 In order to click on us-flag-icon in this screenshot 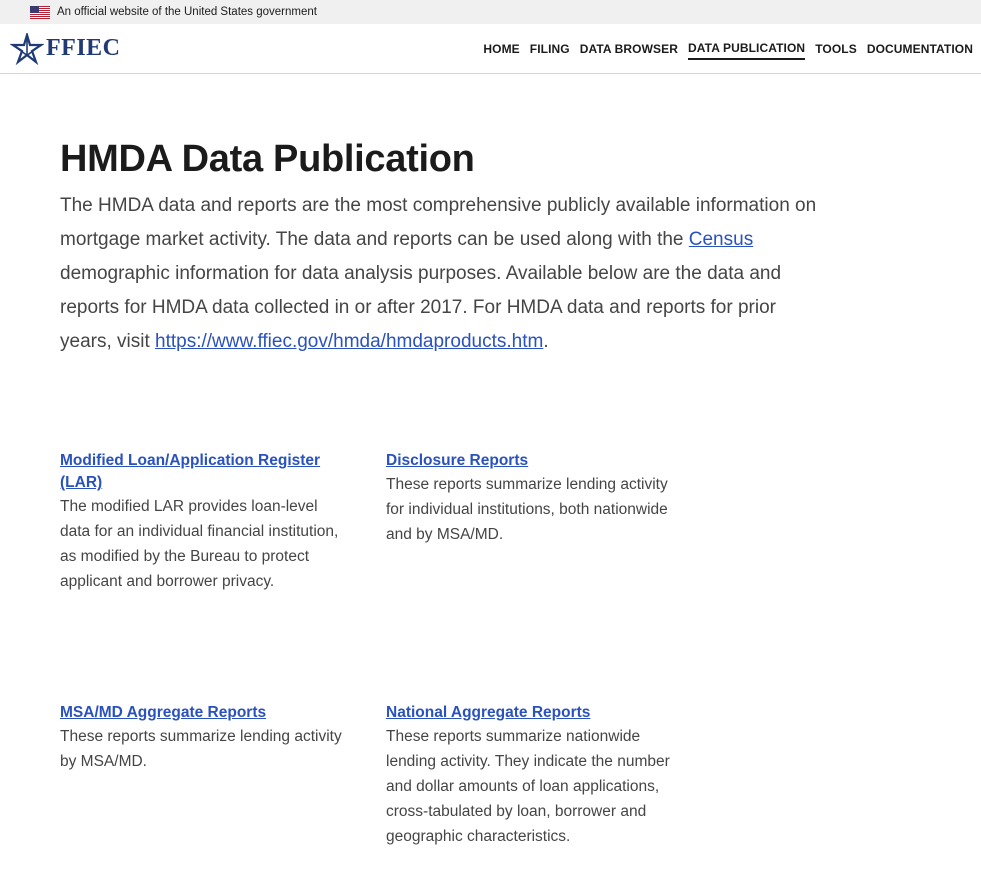, I will do `click(40, 12)`.